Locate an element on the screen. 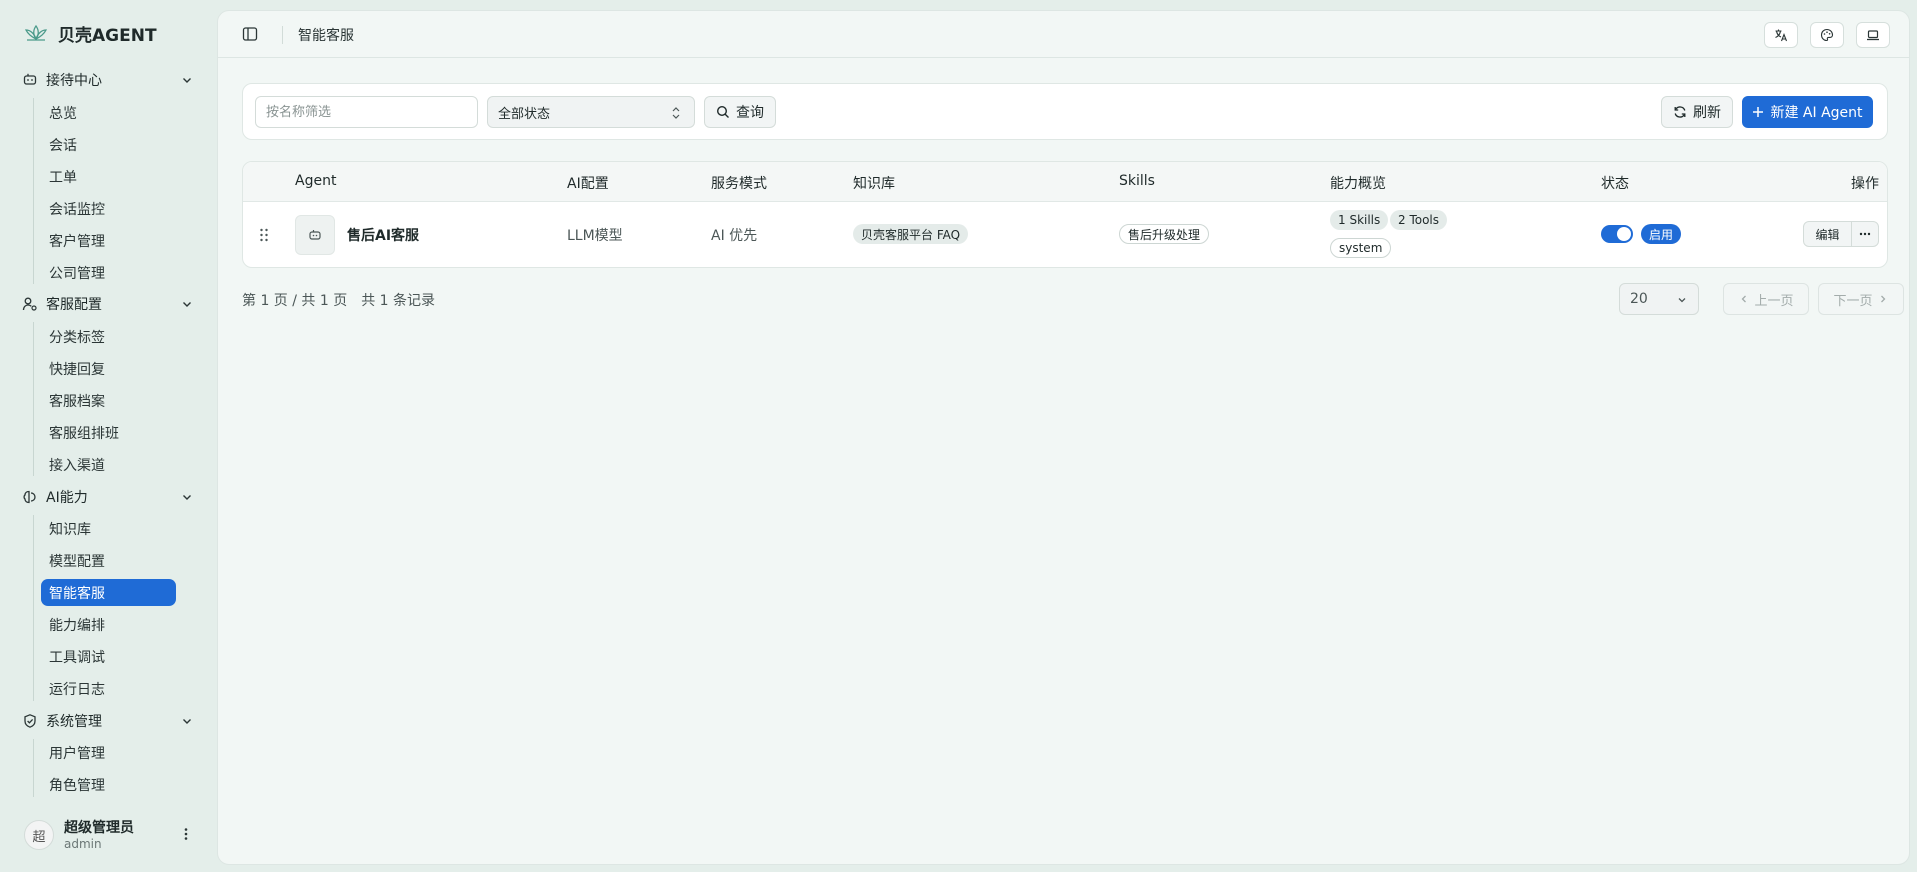  sidebar-item-group-schedule: 客服组排班 is located at coordinates (108, 432).